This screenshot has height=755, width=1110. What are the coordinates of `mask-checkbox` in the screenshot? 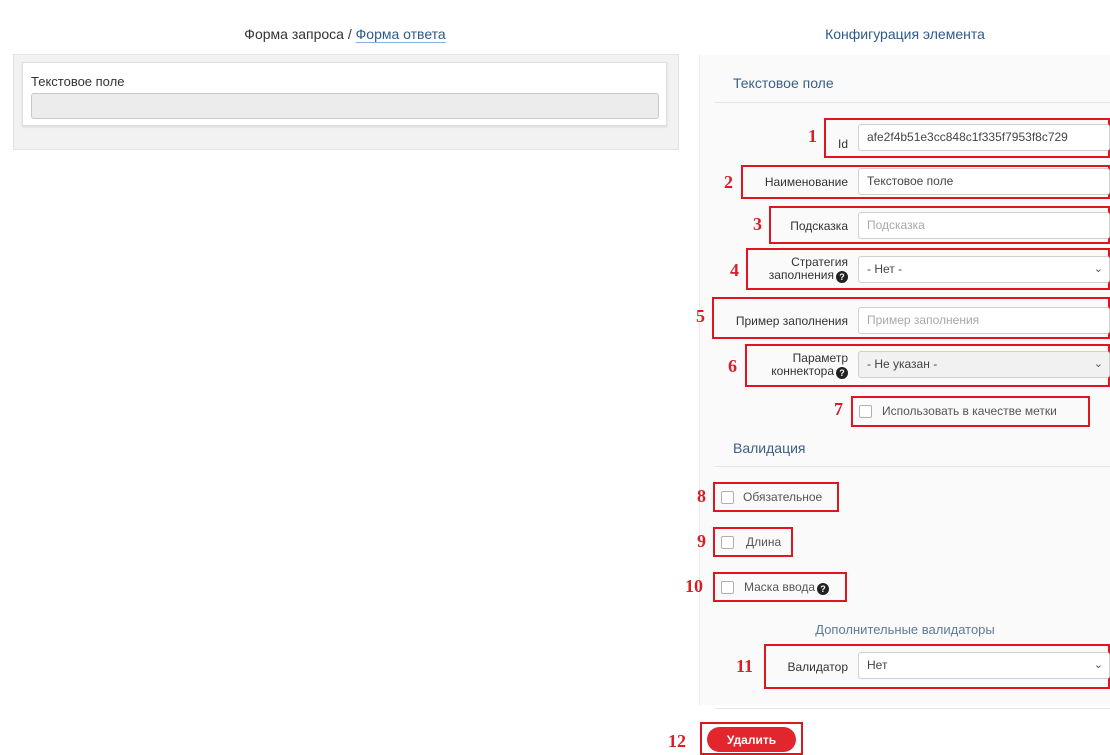 It's located at (727, 587).